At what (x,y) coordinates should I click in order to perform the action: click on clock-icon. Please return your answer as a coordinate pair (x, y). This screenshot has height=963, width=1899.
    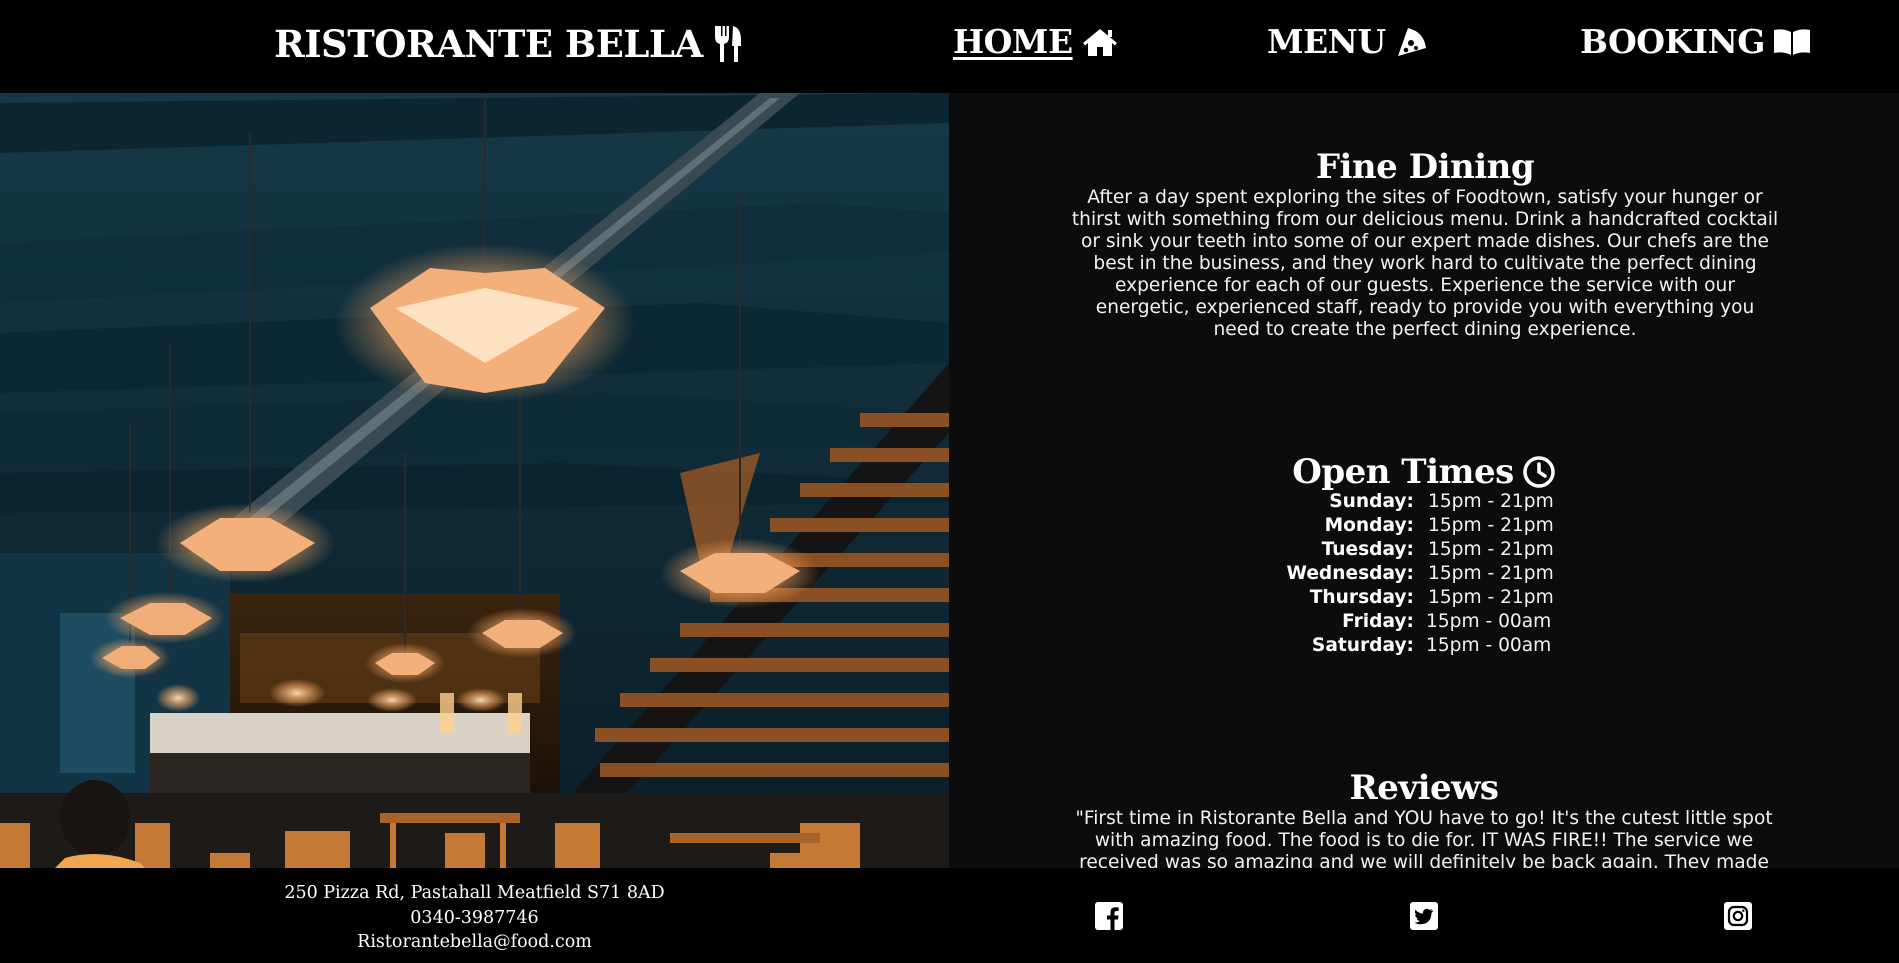
    Looking at the image, I should click on (1539, 472).